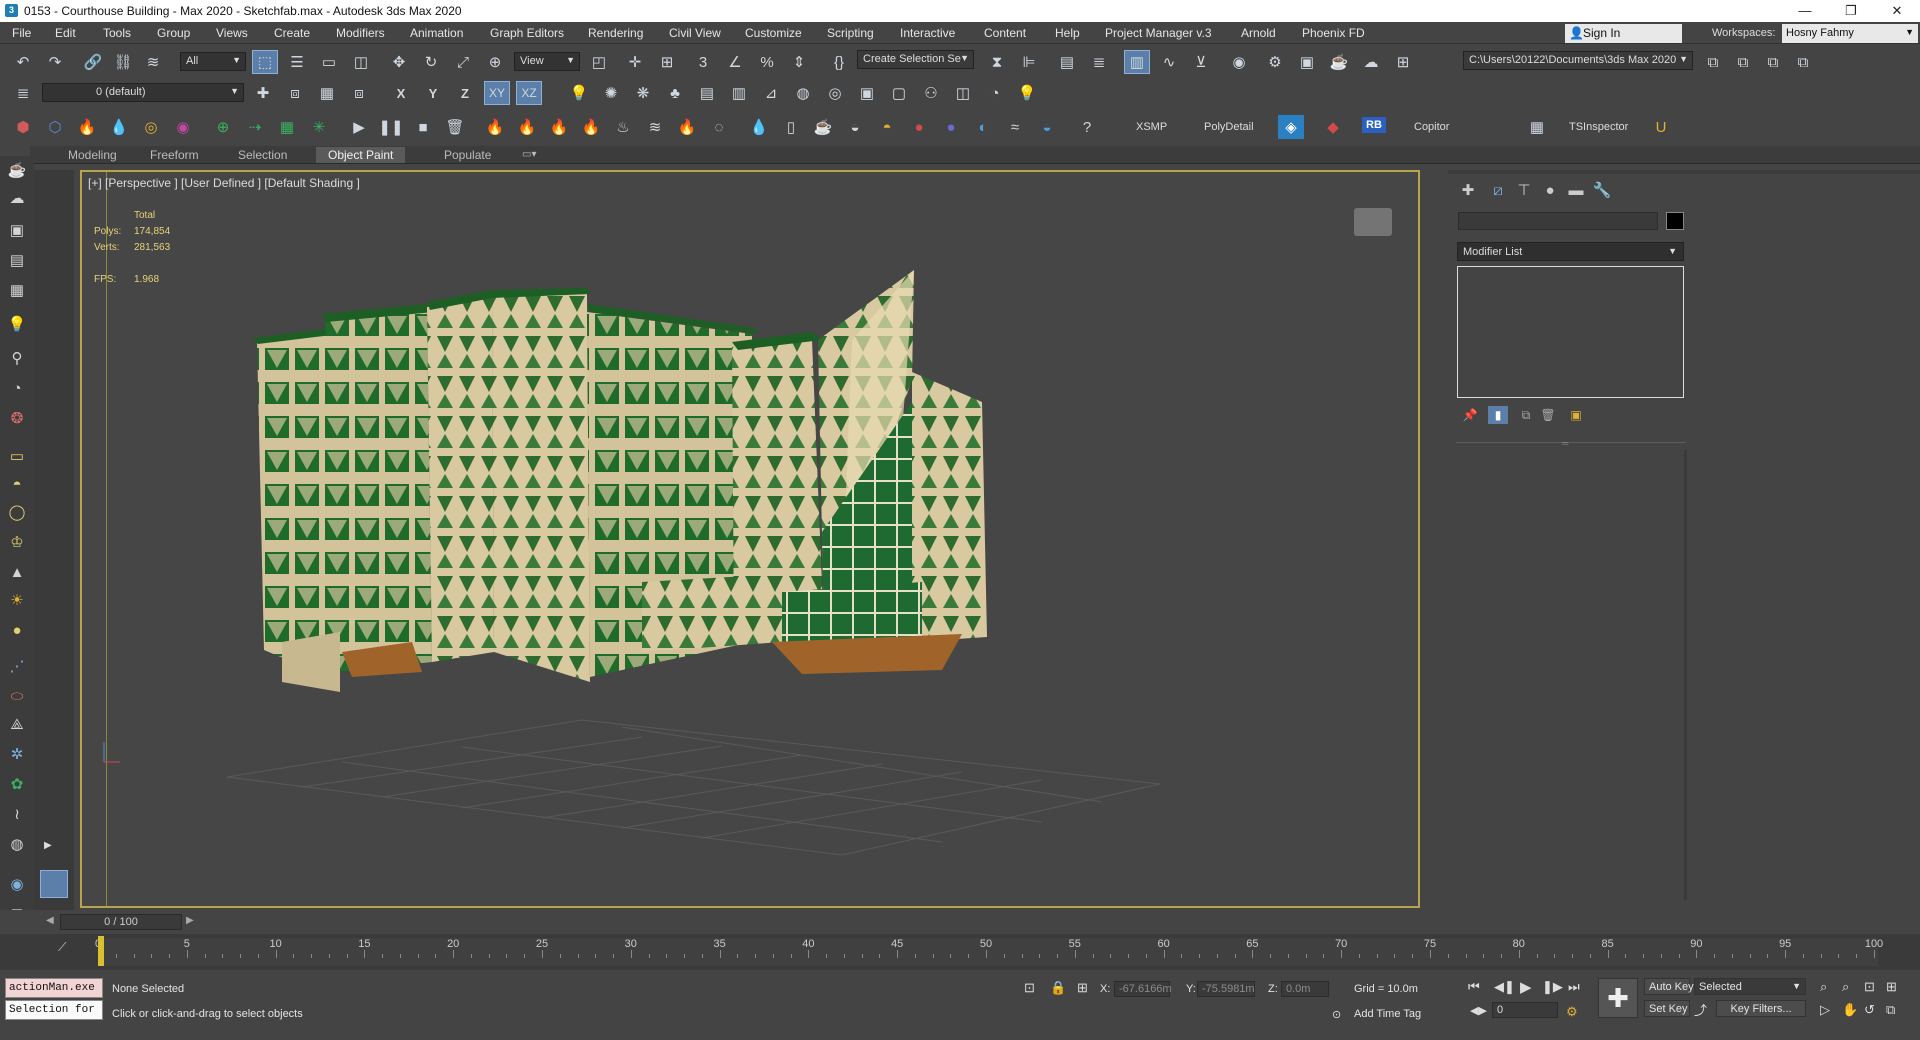 The width and height of the screenshot is (1920, 1040). Describe the element at coordinates (359, 127) in the screenshot. I see `play-icon: ▶` at that location.